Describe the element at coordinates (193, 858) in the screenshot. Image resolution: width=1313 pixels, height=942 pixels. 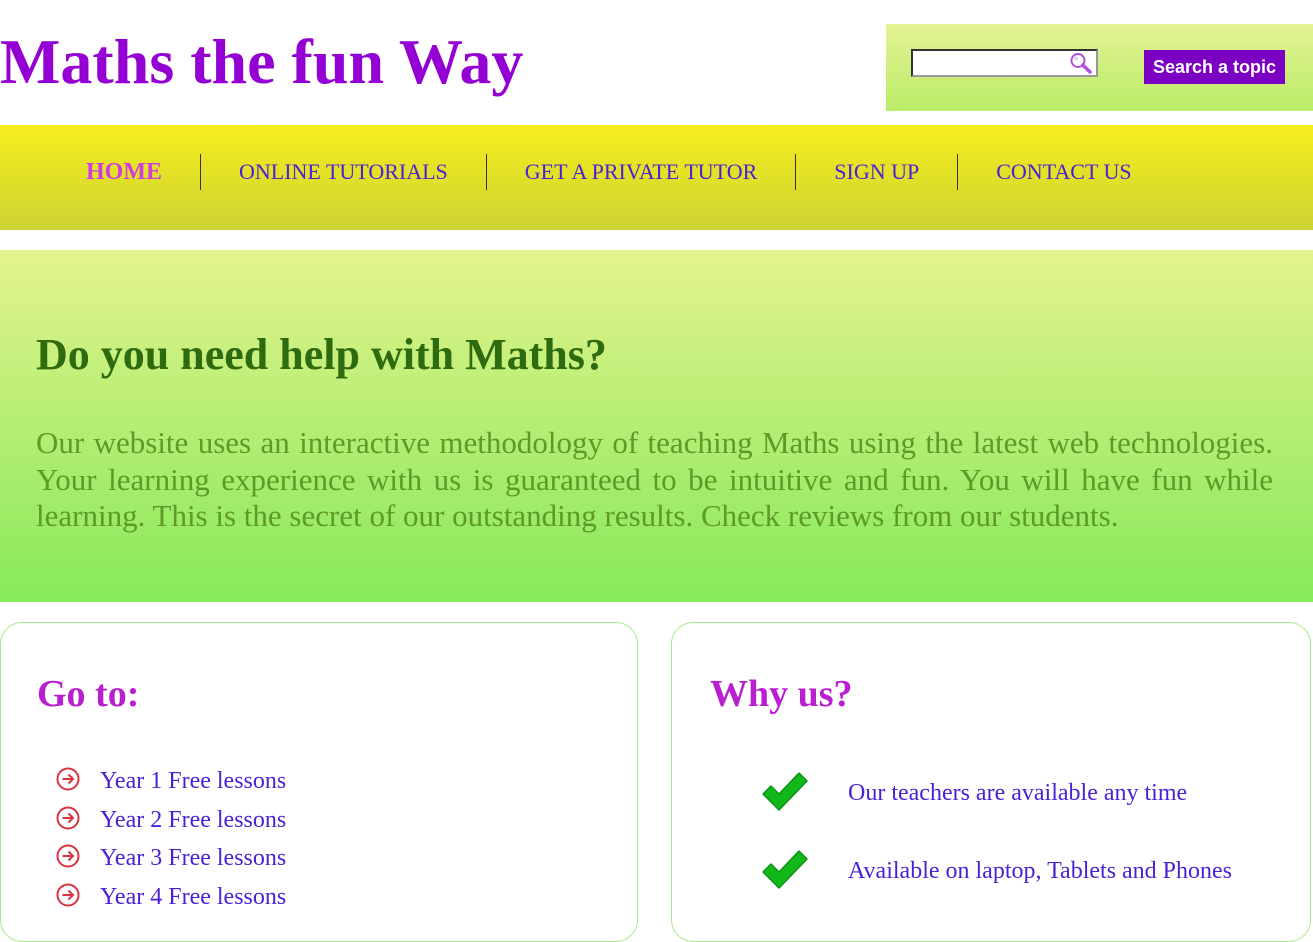
I see `year-3-link: Year 3 Free lessons` at that location.